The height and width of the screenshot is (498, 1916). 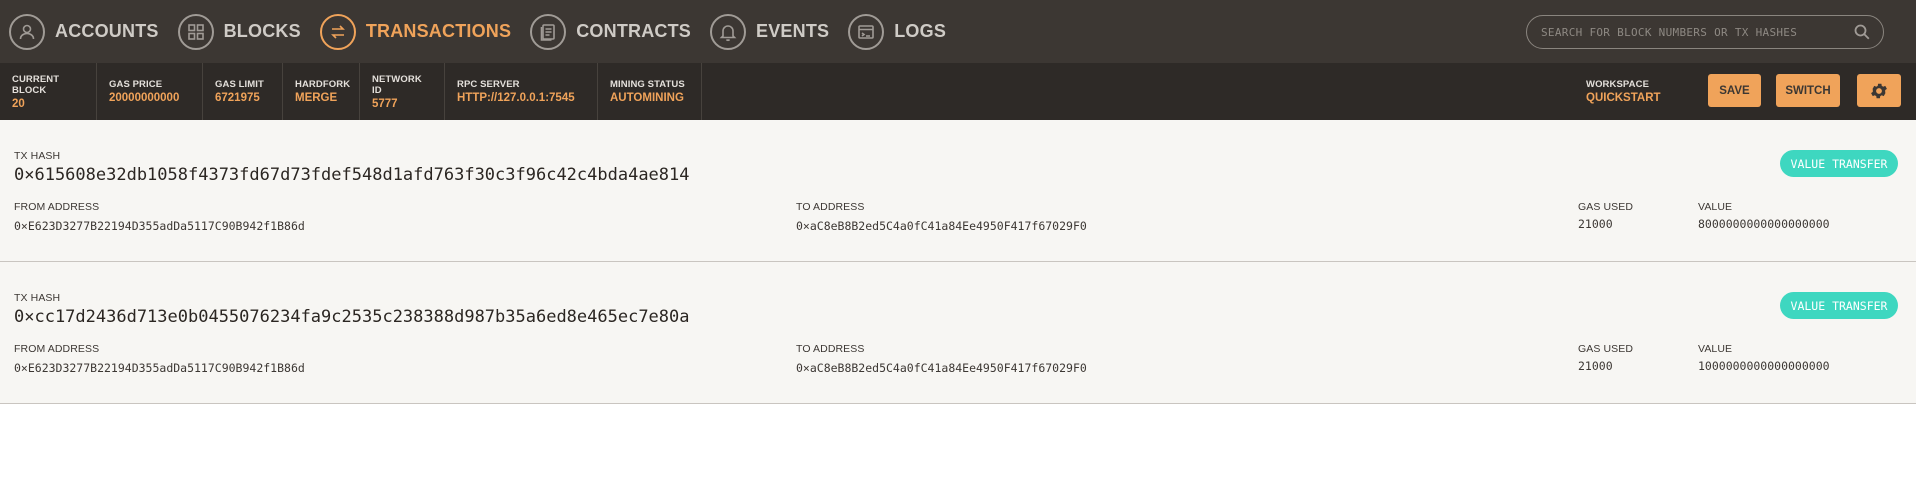 What do you see at coordinates (237, 98) in the screenshot?
I see `stat-value: 6721975` at bounding box center [237, 98].